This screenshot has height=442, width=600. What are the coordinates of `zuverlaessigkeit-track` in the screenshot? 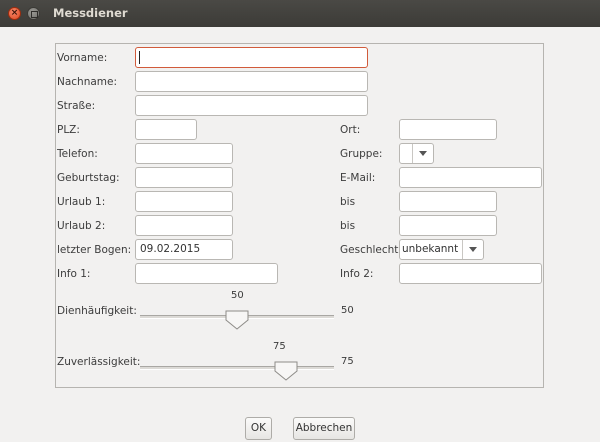 It's located at (237, 368).